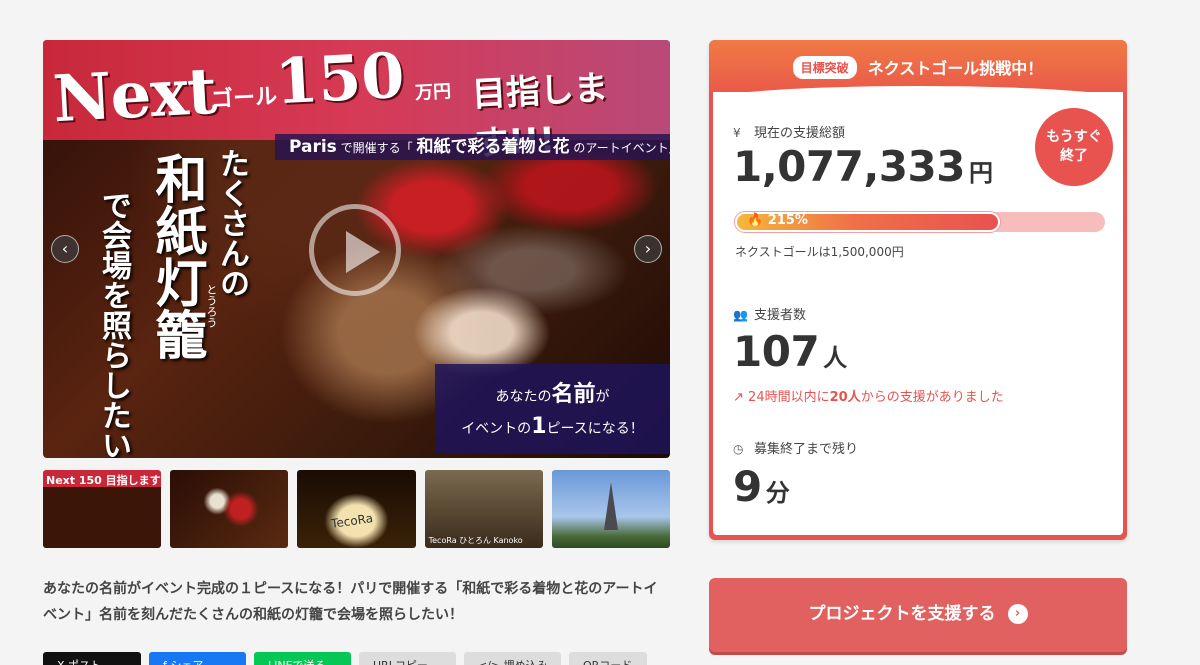 This screenshot has height=665, width=1200. What do you see at coordinates (539, 426) in the screenshot?
I see `hero-piece-bold: 1` at bounding box center [539, 426].